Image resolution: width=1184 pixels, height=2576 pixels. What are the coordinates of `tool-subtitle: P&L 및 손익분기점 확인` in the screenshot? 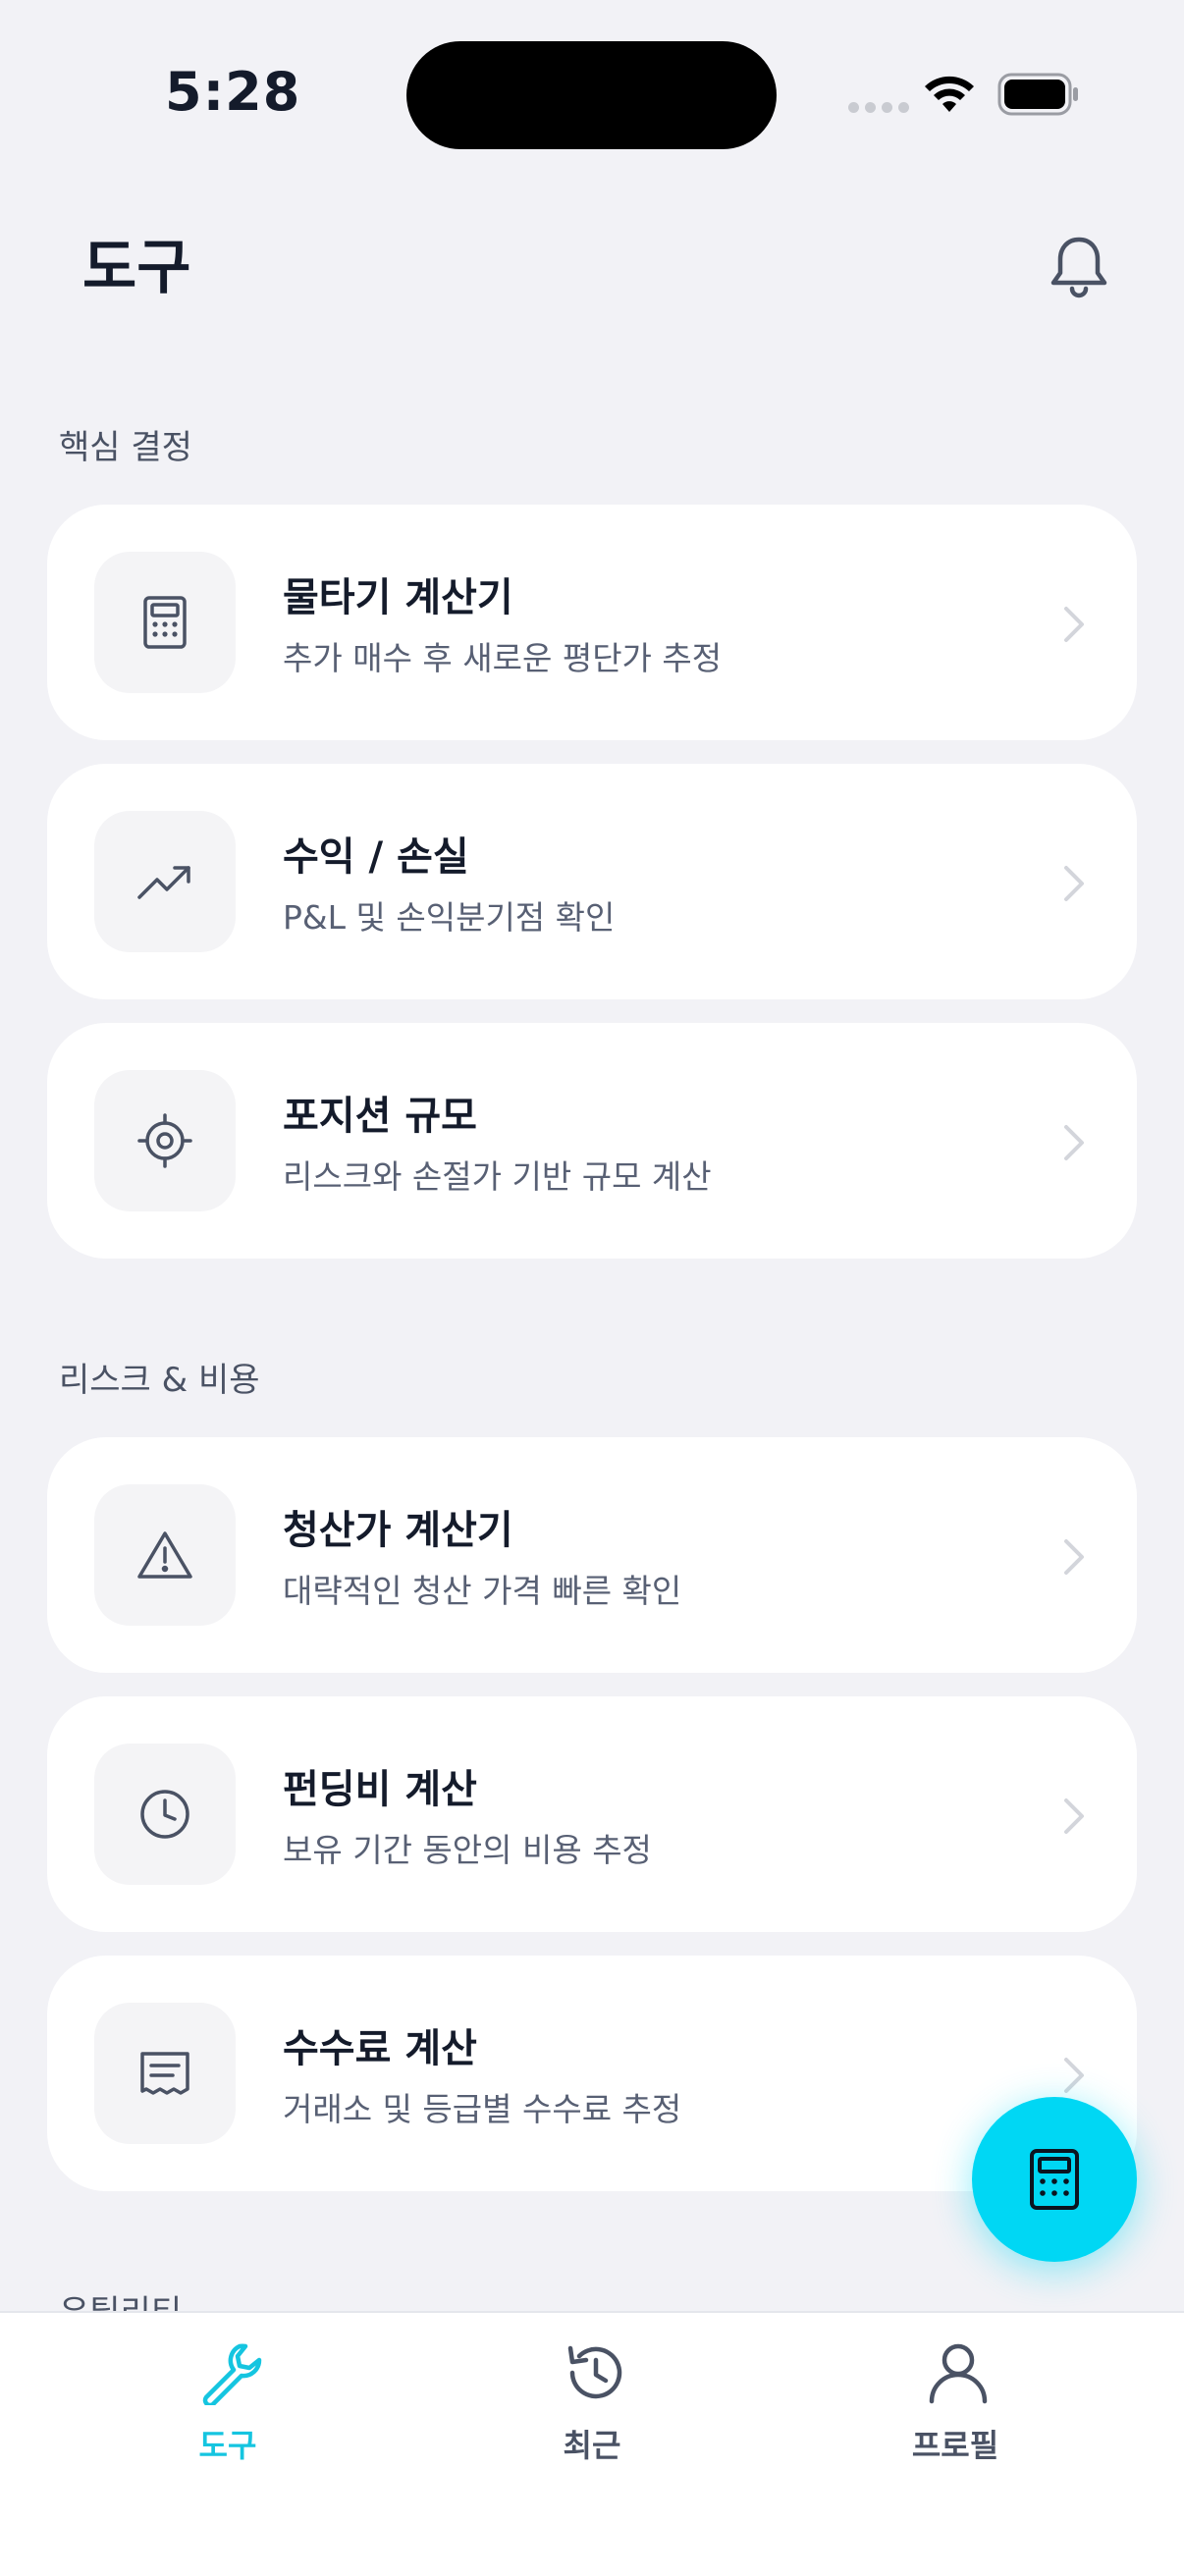 It's located at (450, 917).